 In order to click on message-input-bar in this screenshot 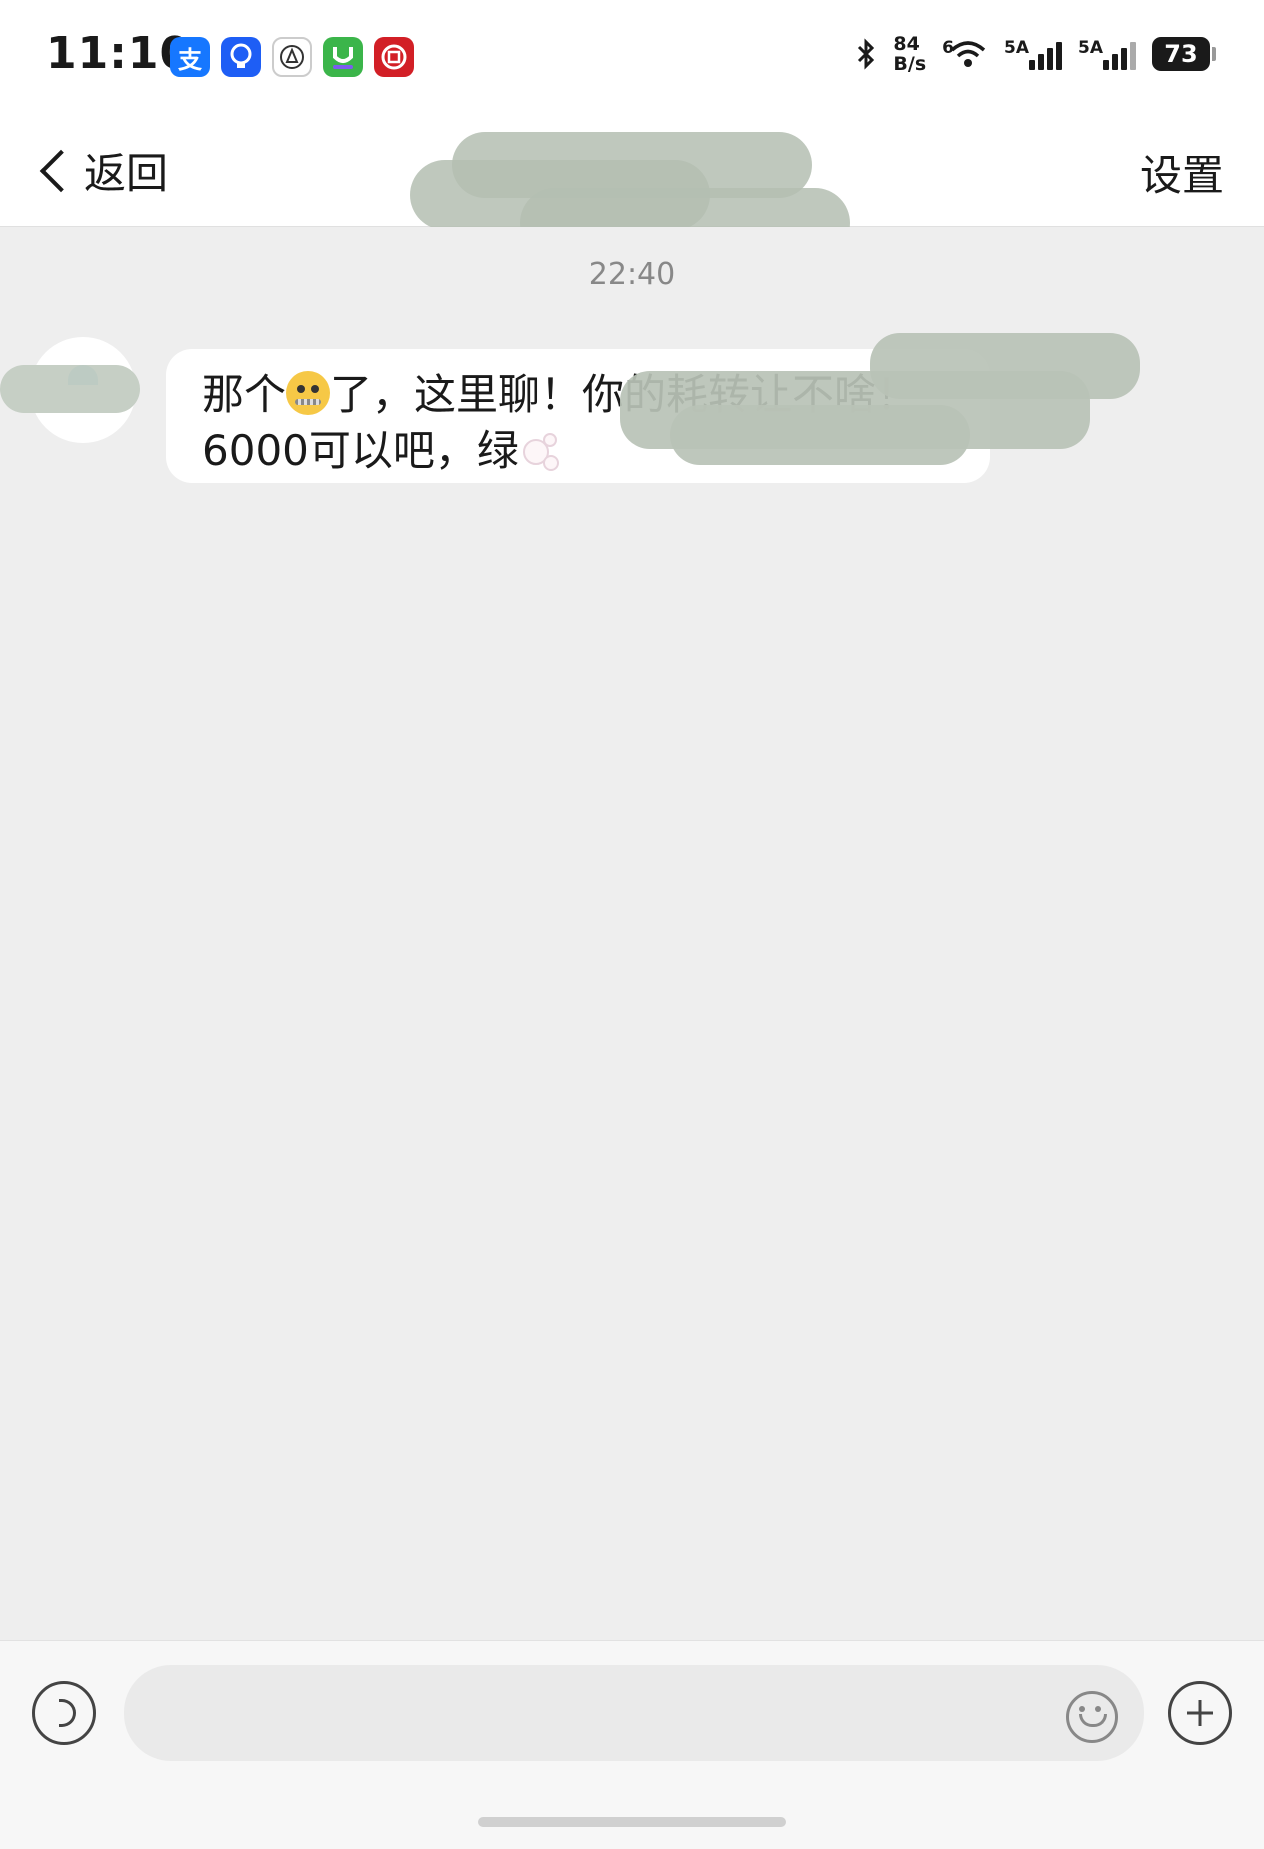, I will do `click(632, 1744)`.